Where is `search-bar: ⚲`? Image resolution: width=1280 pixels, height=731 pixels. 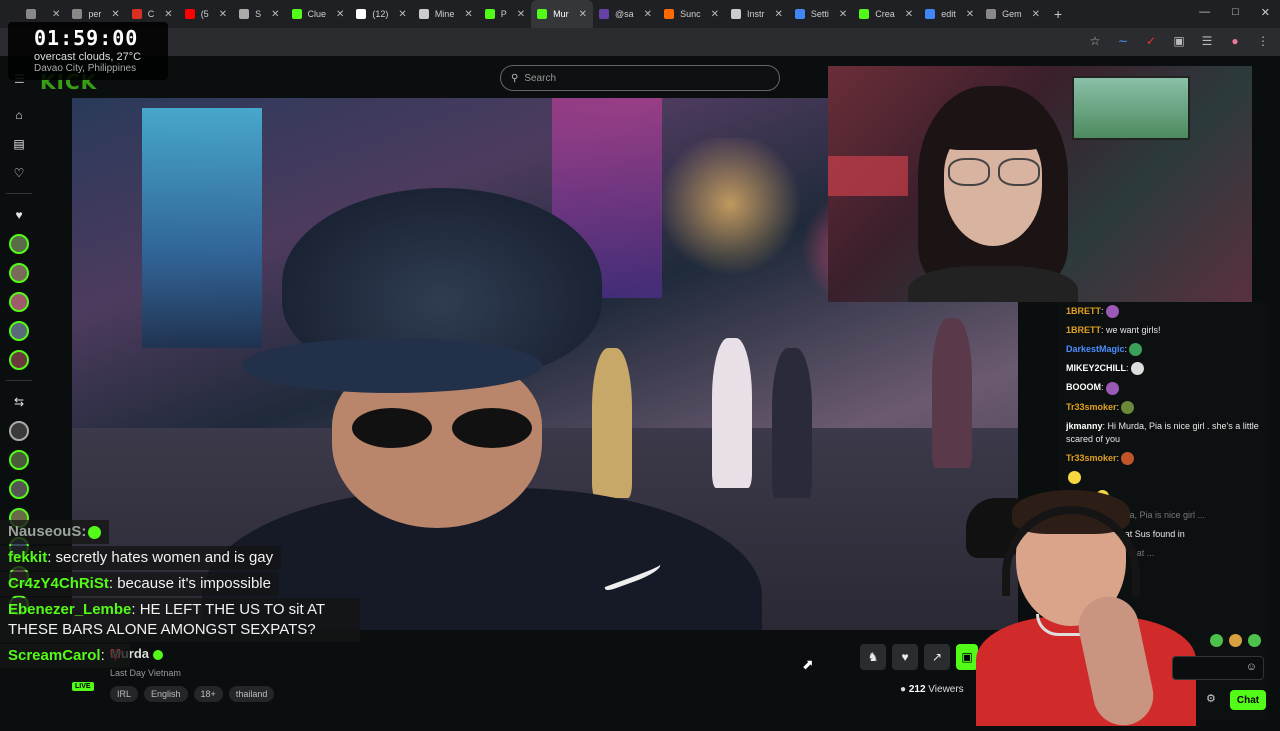
search-bar: ⚲ is located at coordinates (640, 78).